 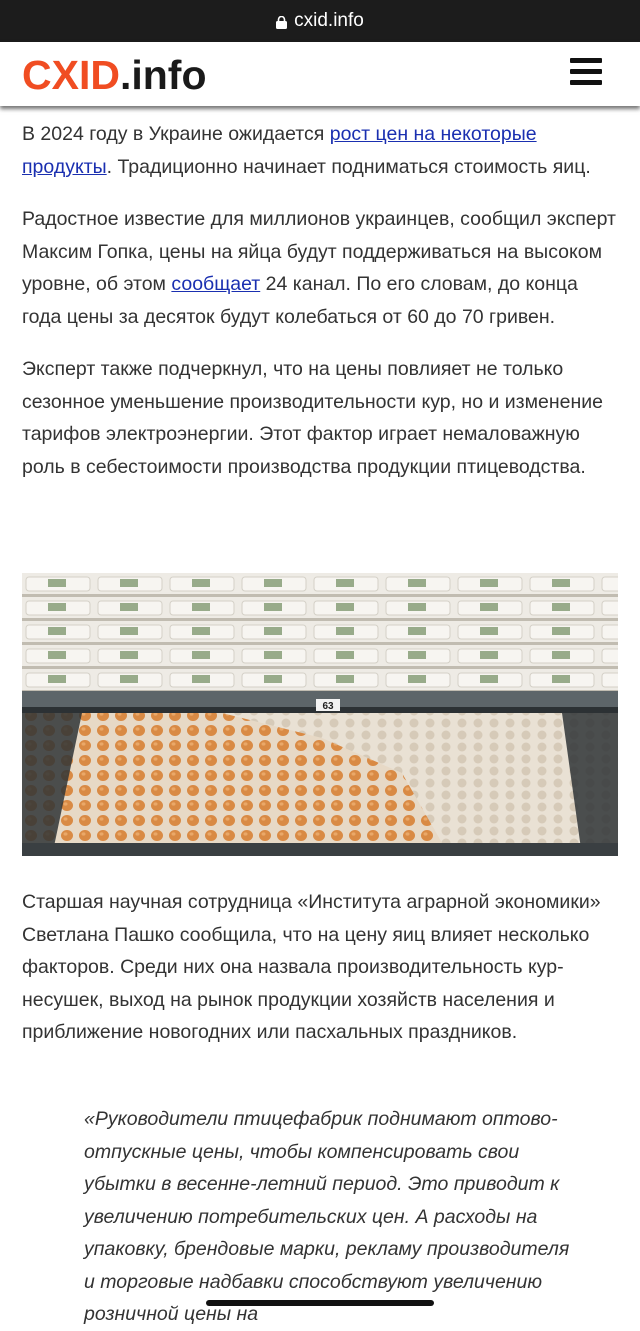 I want to click on logo-info: .info, so click(x=163, y=75).